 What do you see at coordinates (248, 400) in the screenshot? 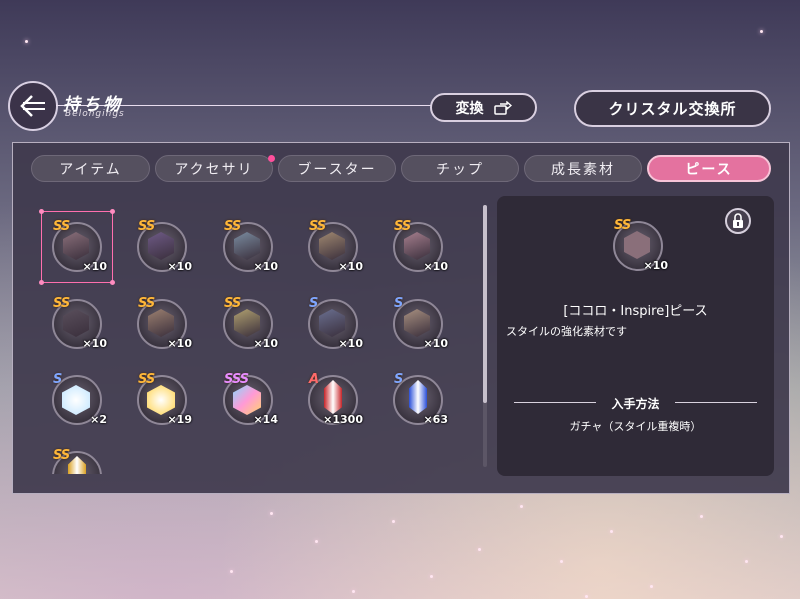
I see `inventory-item: SSS ×14` at bounding box center [248, 400].